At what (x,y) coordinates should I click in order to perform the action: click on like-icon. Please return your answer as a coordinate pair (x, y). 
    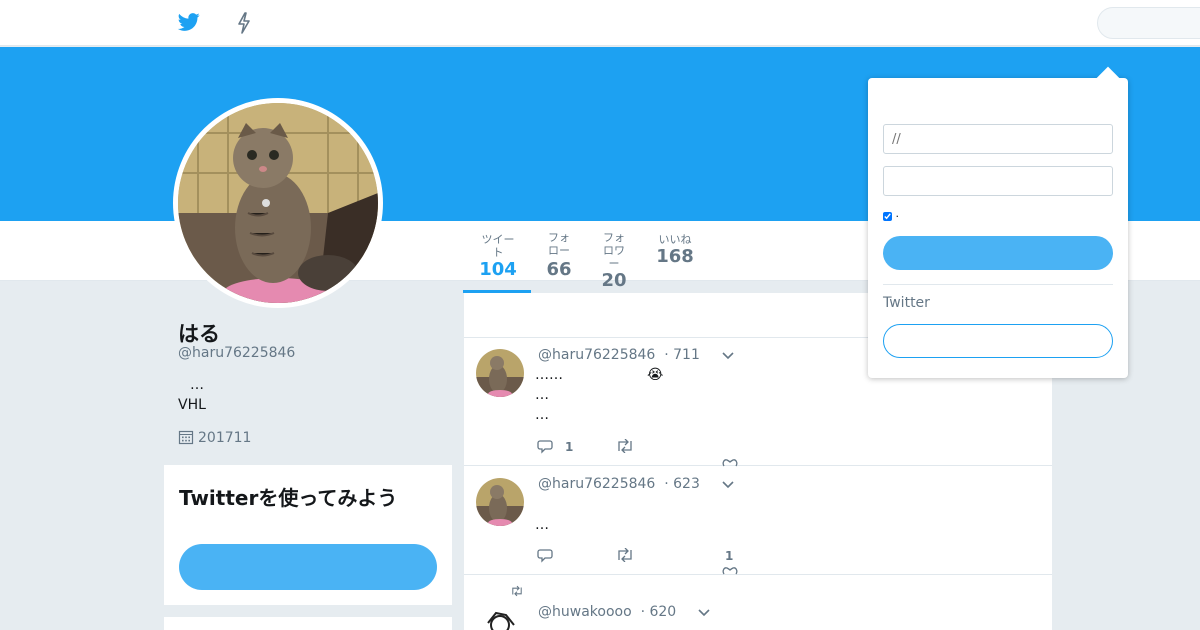
    Looking at the image, I should click on (730, 571).